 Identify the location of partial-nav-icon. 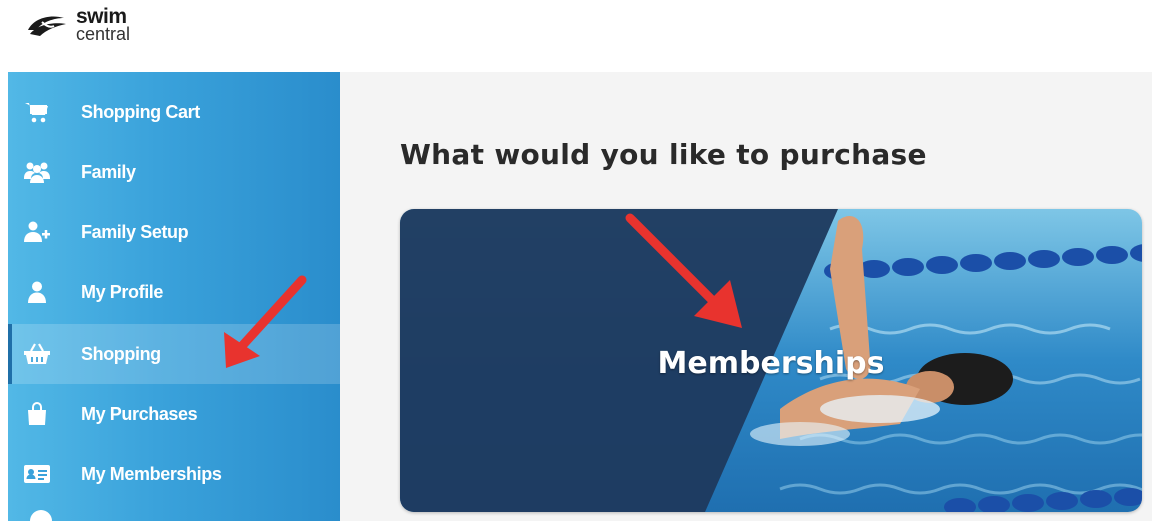
(41, 515).